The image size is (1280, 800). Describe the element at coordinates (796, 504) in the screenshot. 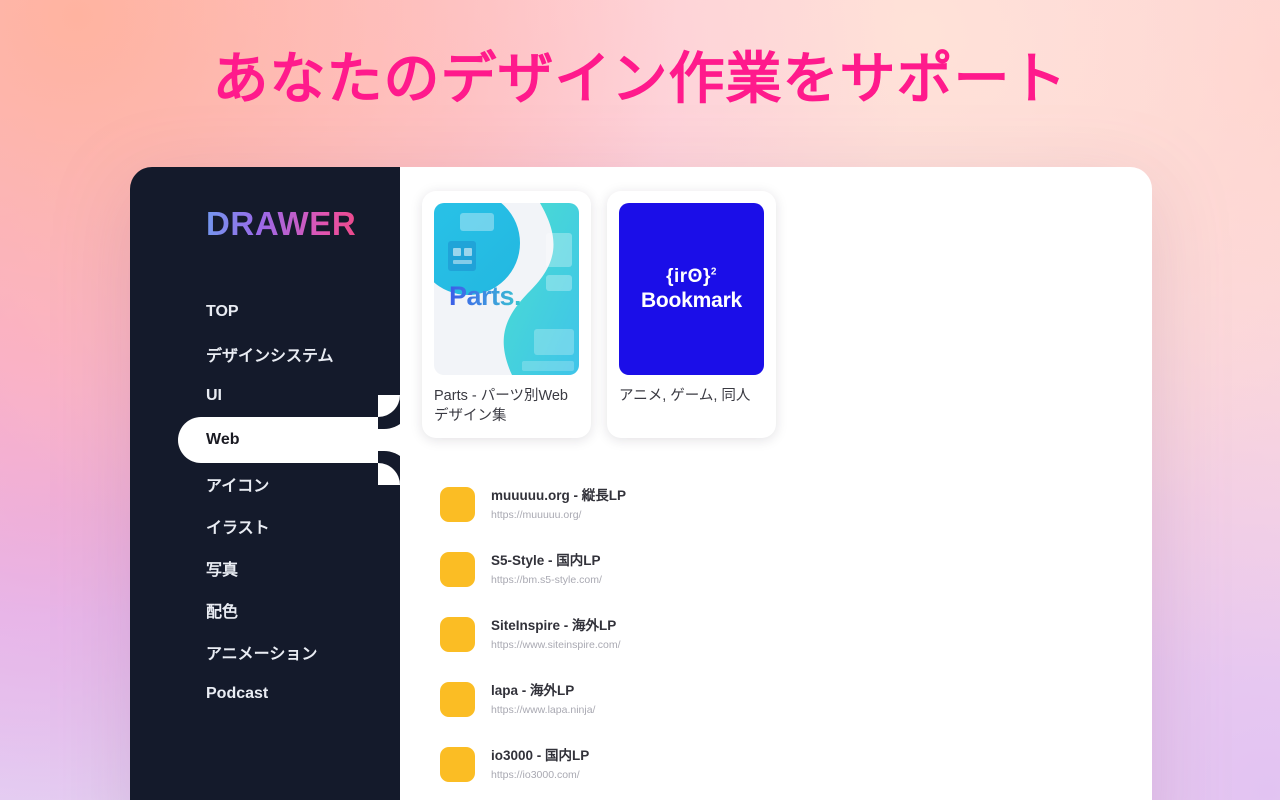

I see `list-item: muuuuu.org - 縦長LP https://muuuuu.org/` at that location.